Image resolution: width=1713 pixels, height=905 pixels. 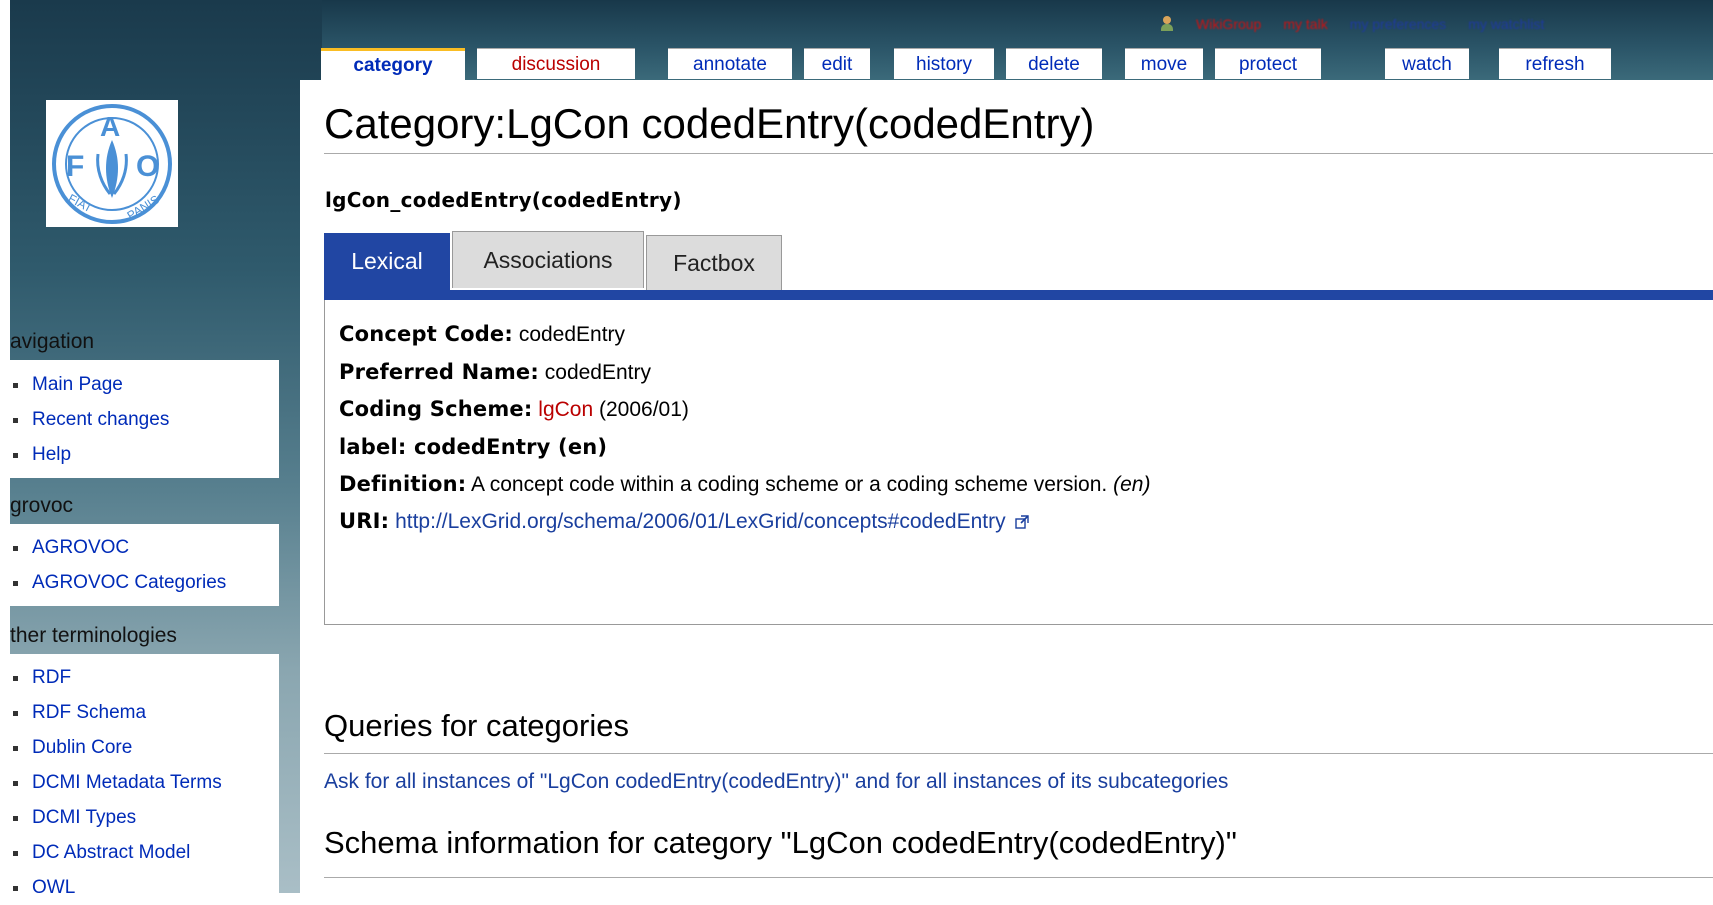 What do you see at coordinates (507, 447) in the screenshot?
I see `label-value: codedEntry (en)` at bounding box center [507, 447].